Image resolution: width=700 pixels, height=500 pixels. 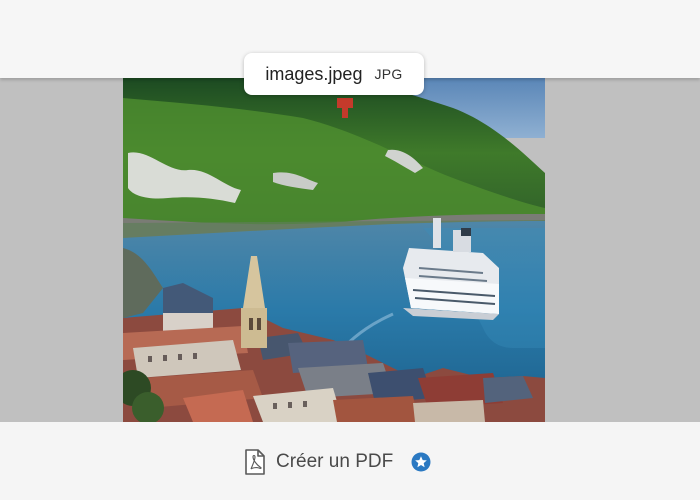 What do you see at coordinates (421, 462) in the screenshot?
I see `star-badge-icon` at bounding box center [421, 462].